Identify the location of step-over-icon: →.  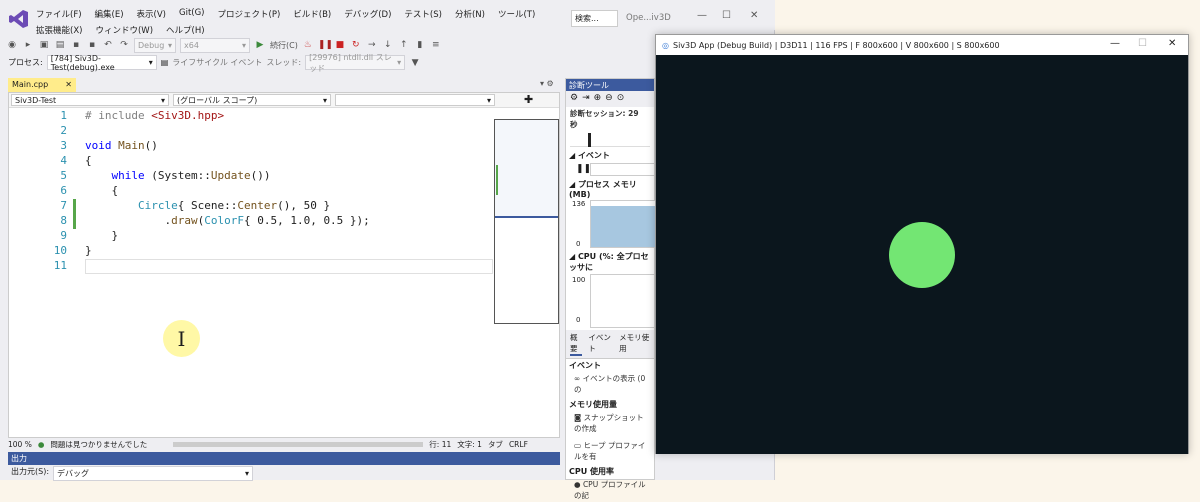
(372, 45).